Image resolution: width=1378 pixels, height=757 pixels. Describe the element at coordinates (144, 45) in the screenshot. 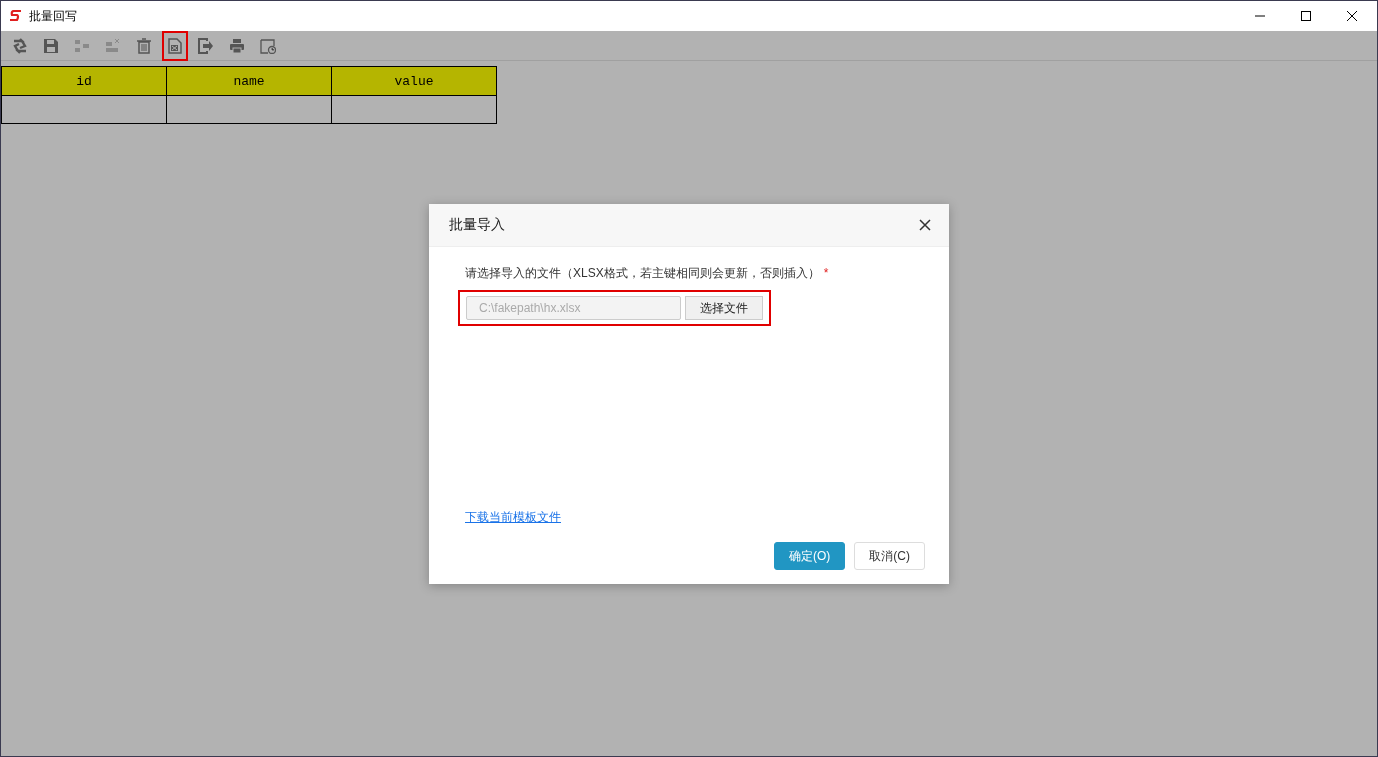

I see `trash-icon` at that location.